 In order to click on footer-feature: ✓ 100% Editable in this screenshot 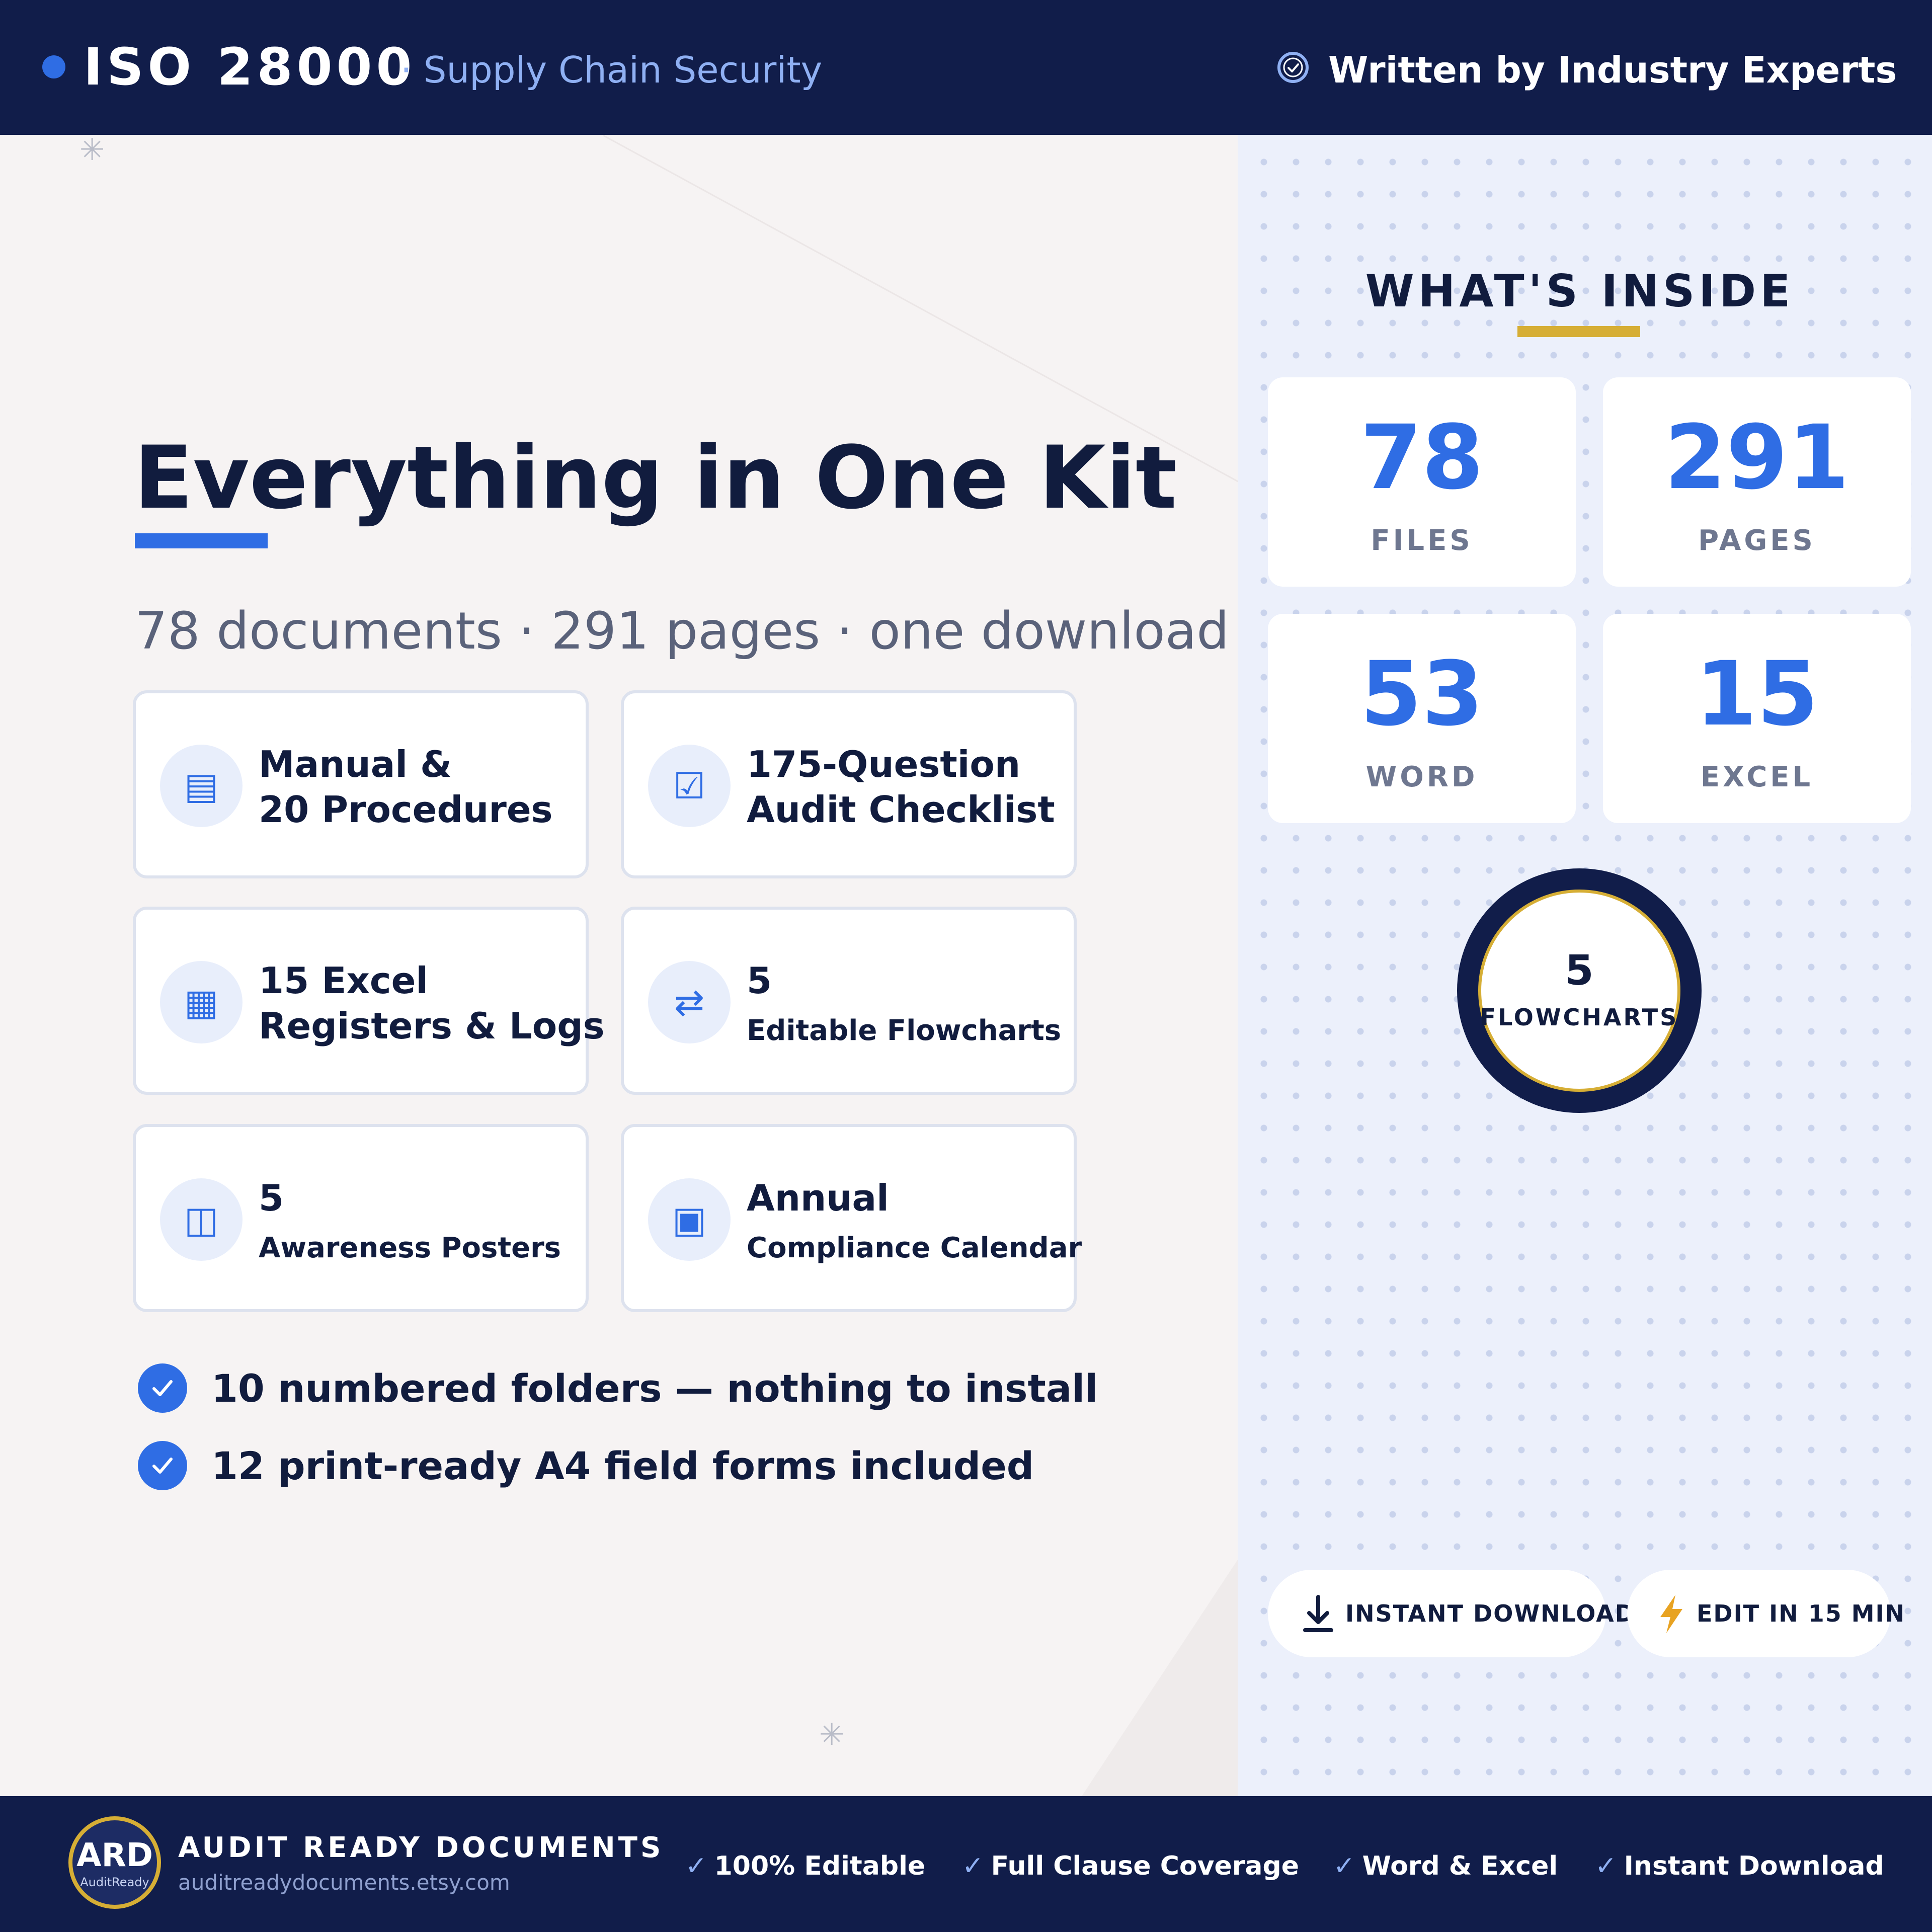, I will do `click(805, 1866)`.